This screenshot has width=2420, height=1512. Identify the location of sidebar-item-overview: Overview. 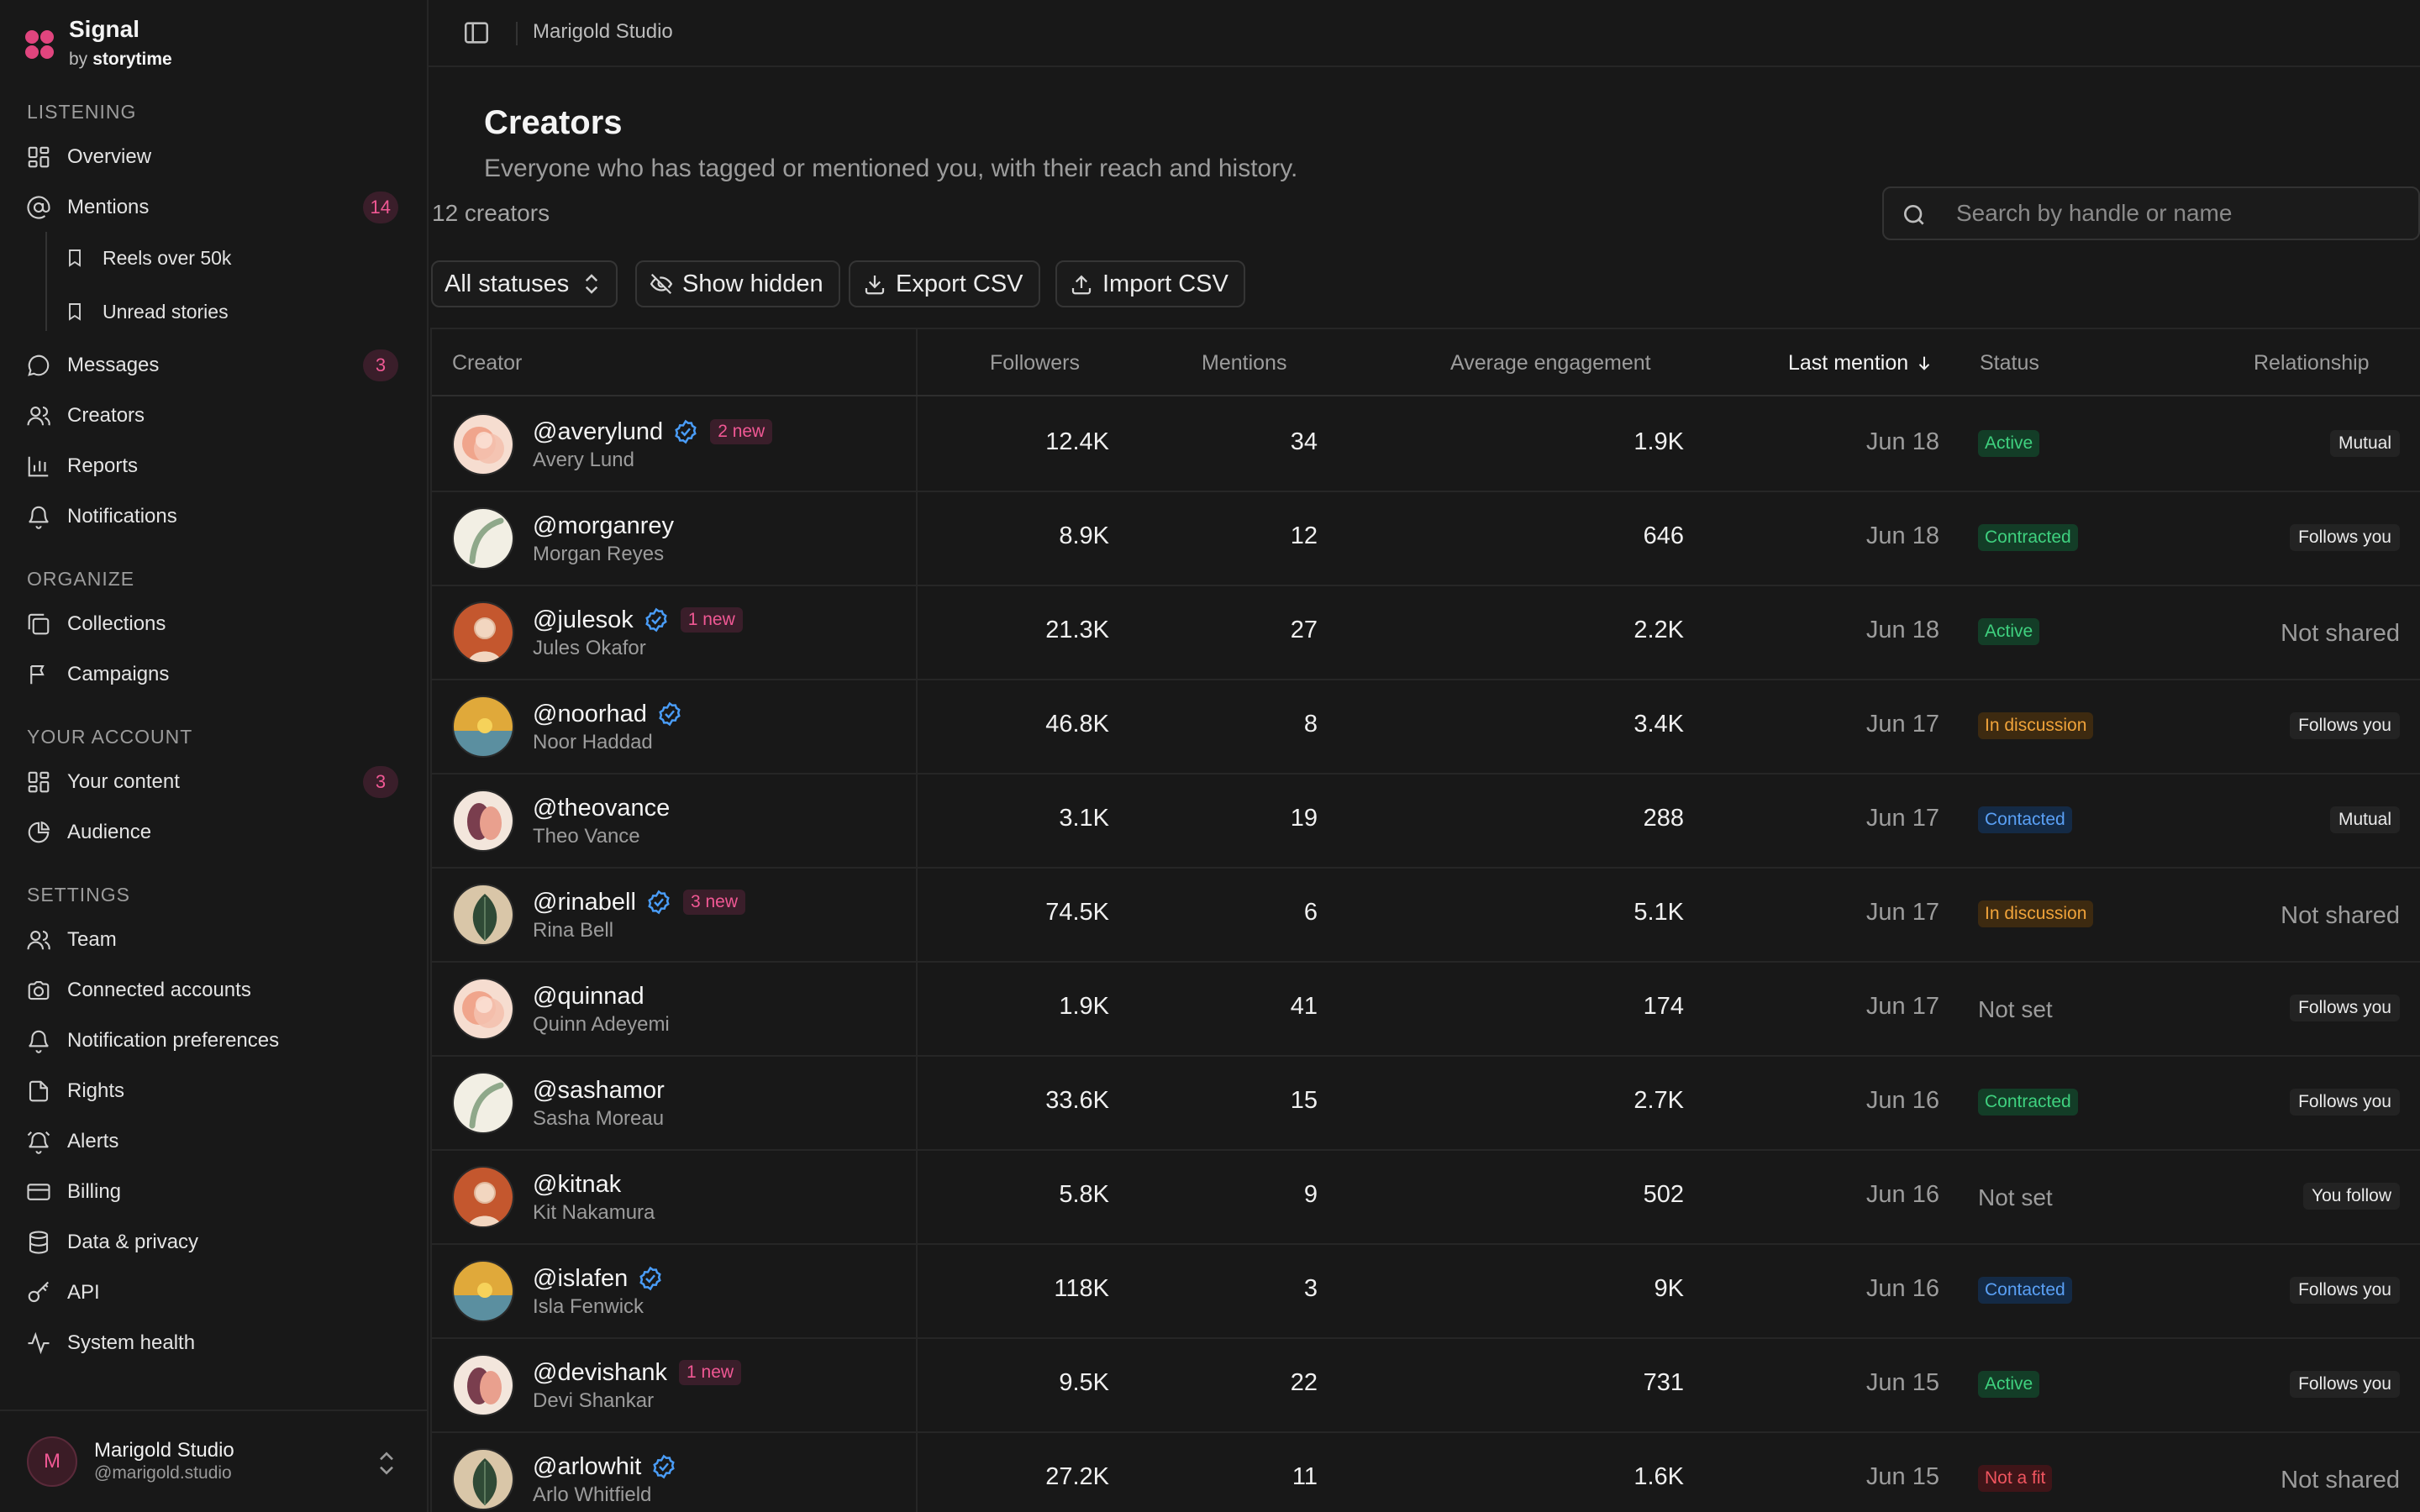
(214, 157).